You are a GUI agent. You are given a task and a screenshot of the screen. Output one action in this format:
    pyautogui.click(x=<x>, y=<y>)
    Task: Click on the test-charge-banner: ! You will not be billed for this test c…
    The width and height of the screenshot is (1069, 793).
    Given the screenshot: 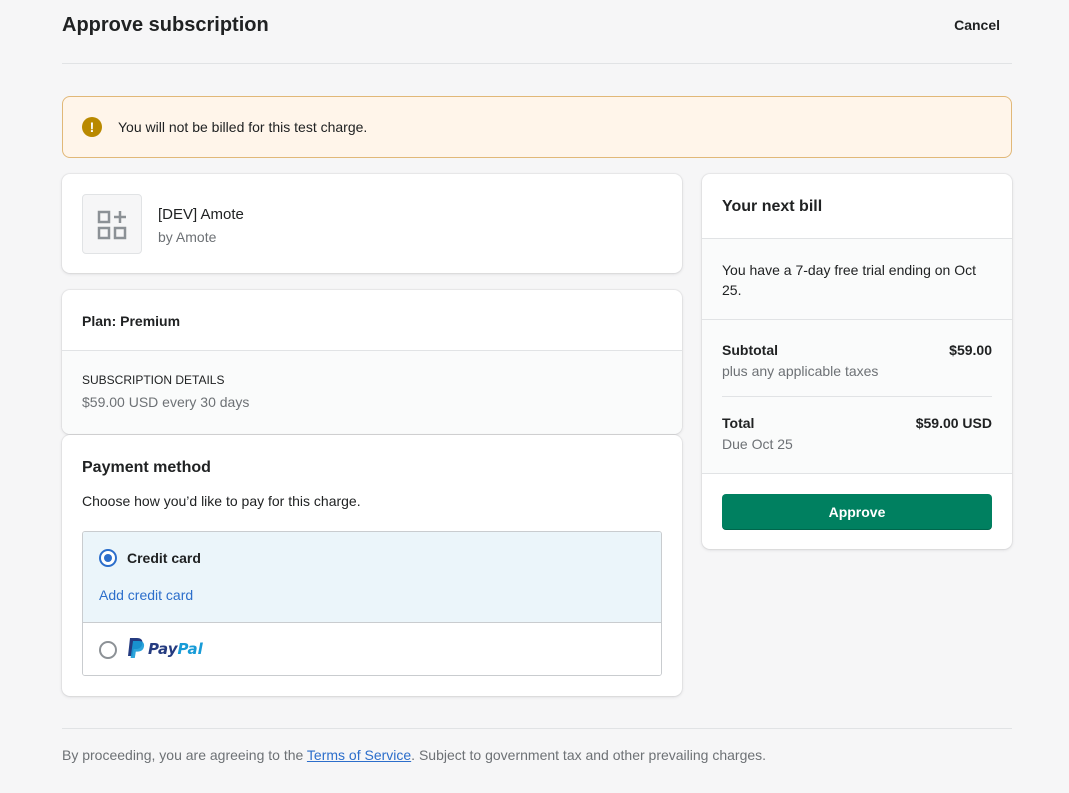 What is the action you would take?
    pyautogui.click(x=537, y=127)
    